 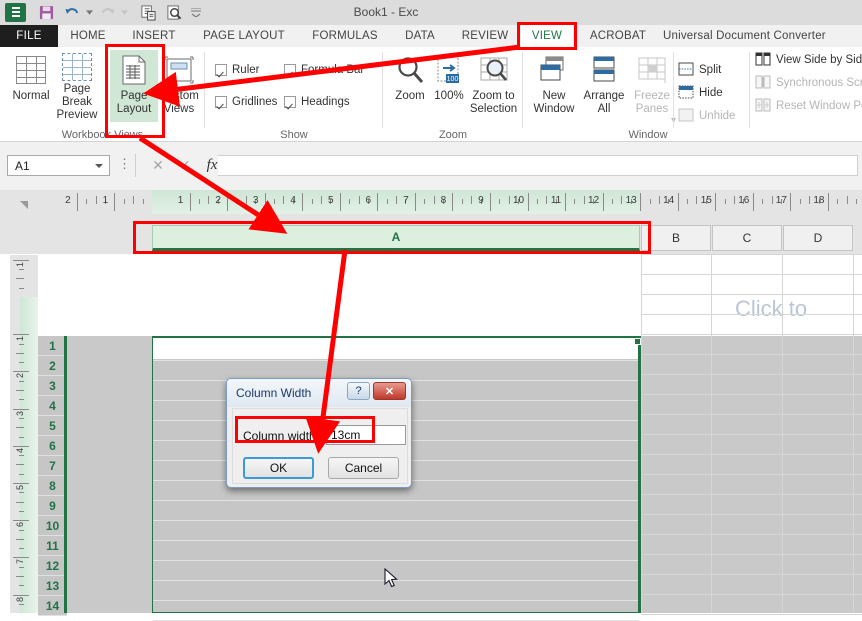 What do you see at coordinates (20, 487) in the screenshot?
I see `ruler-tick-label: 5` at bounding box center [20, 487].